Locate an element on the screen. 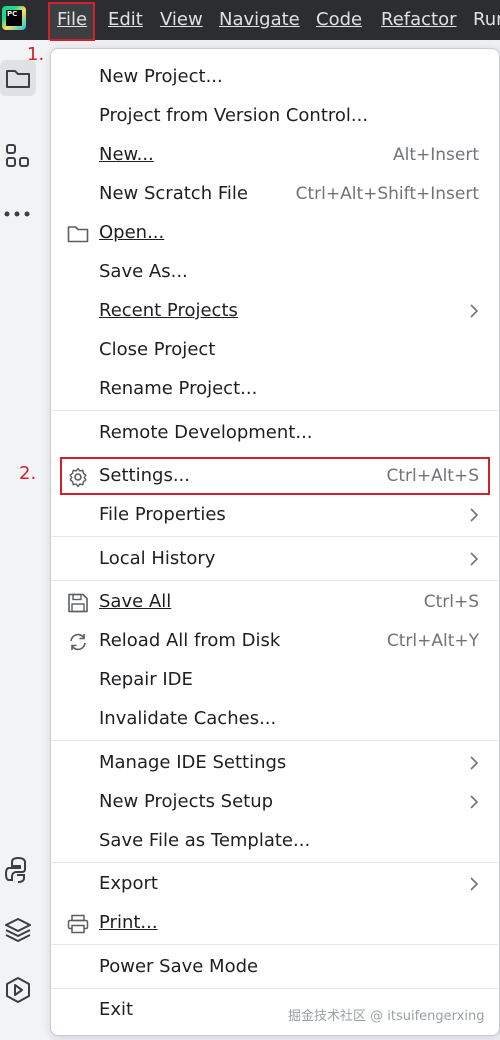 The width and height of the screenshot is (500, 1040). menu-navigate: Navigate is located at coordinates (259, 19).